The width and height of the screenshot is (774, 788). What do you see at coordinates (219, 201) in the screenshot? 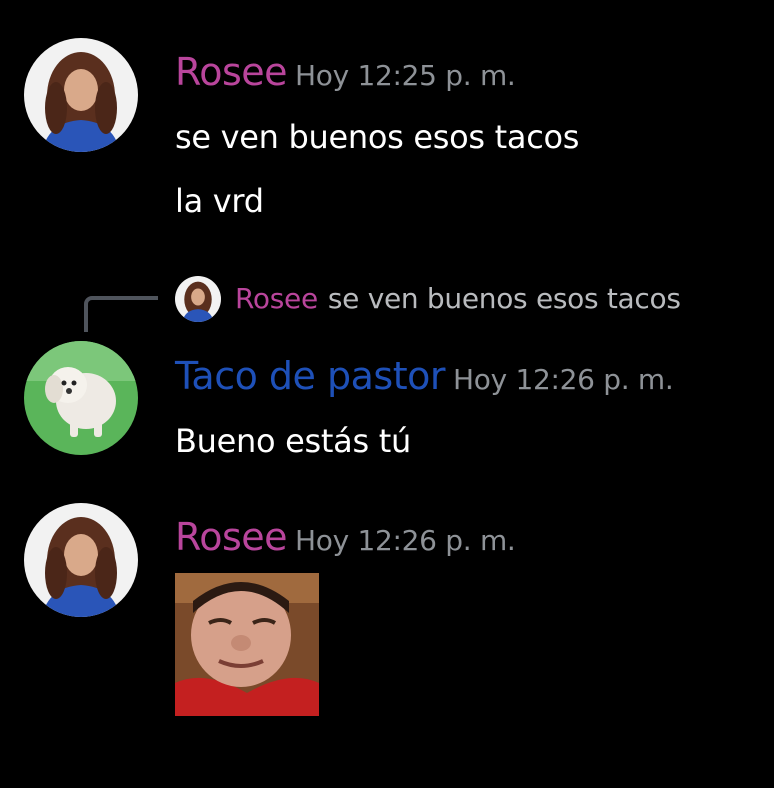
I see `message-text: la vrd` at bounding box center [219, 201].